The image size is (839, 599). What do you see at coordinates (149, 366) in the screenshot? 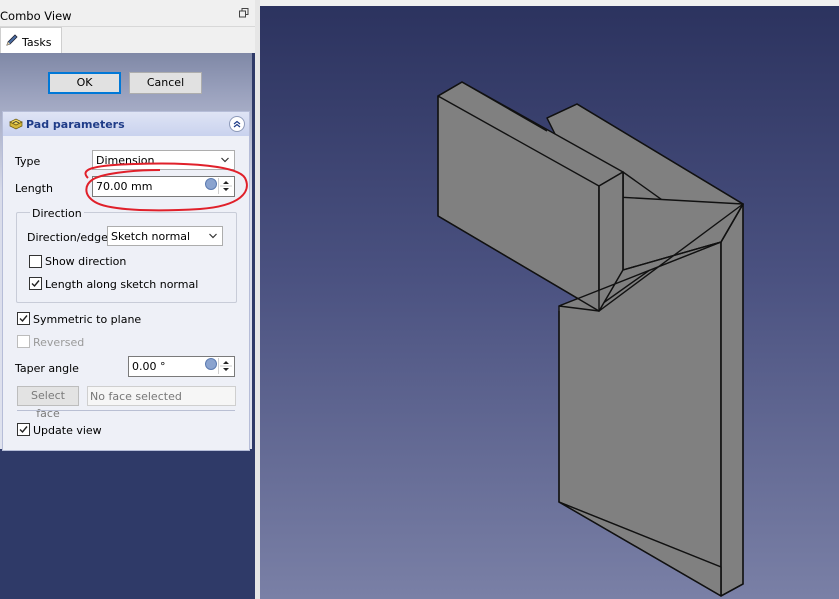
I see `taper-angle-value: 0.00 °` at bounding box center [149, 366].